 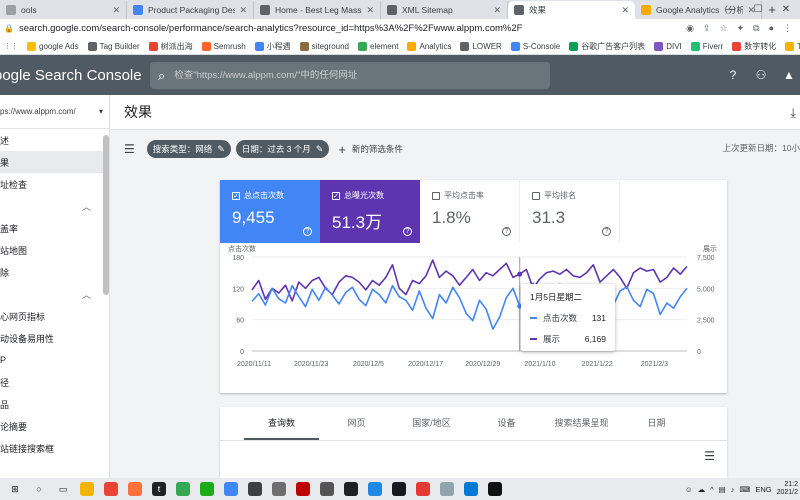 I want to click on bookmark-item: Analytics, so click(x=429, y=46).